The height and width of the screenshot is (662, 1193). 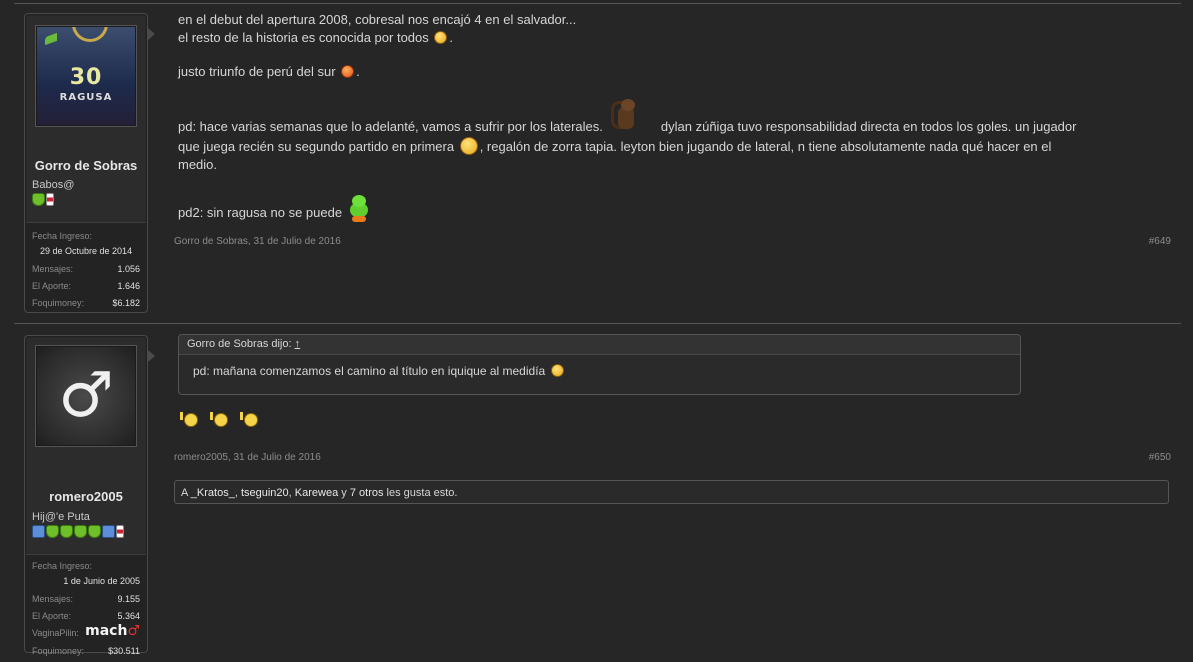 I want to click on jersey-number: 30, so click(x=86, y=77).